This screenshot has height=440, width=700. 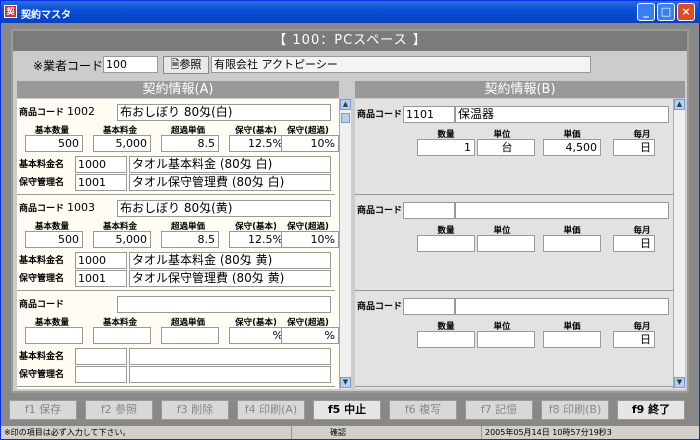 I want to click on fkey-7-button: f7 記憶, so click(x=499, y=410).